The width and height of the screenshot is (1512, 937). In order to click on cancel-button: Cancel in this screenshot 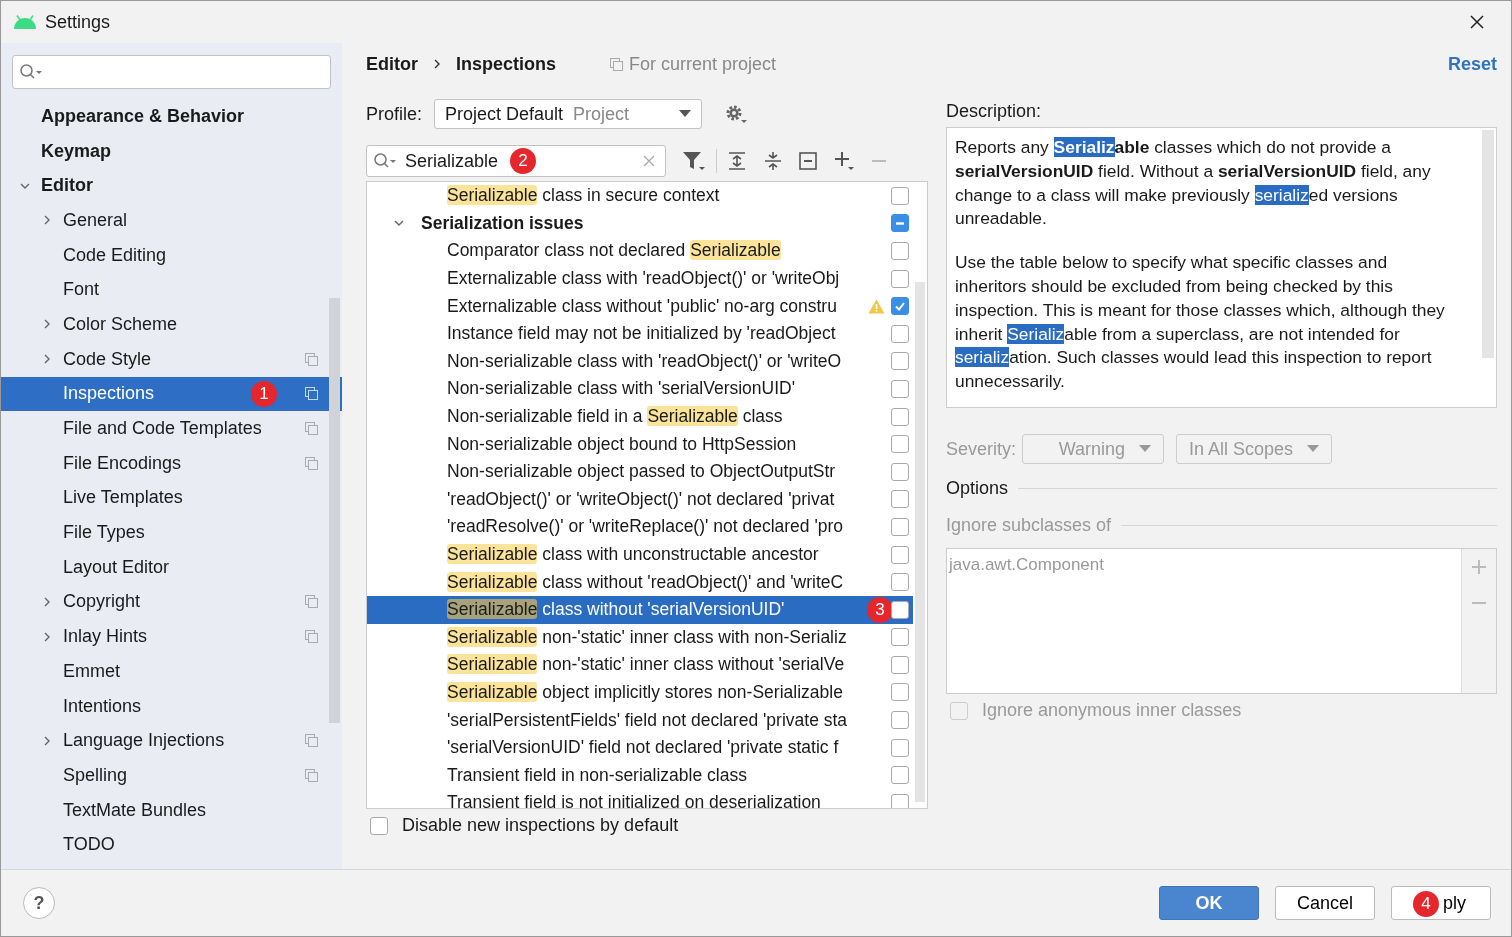, I will do `click(1325, 903)`.